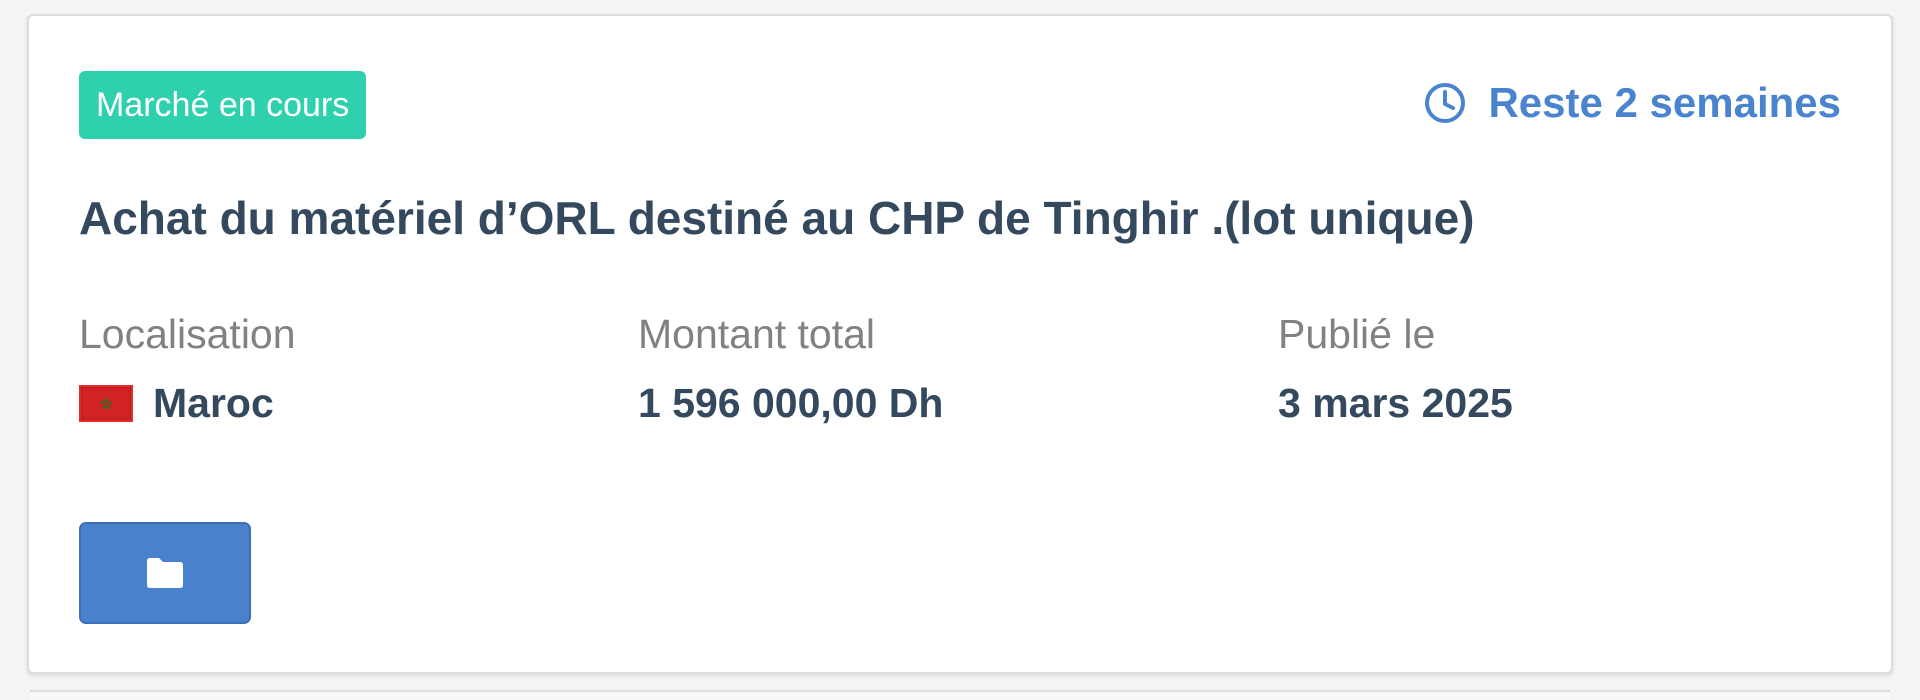 This screenshot has height=700, width=1920. I want to click on amount-column: Montant total 1 596 000,00 Dh, so click(790, 368).